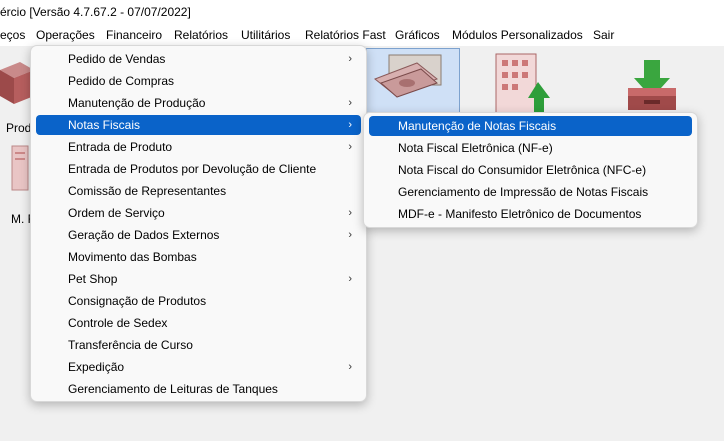 This screenshot has width=724, height=441. I want to click on produtos-tile-label: Prod, so click(19, 128).